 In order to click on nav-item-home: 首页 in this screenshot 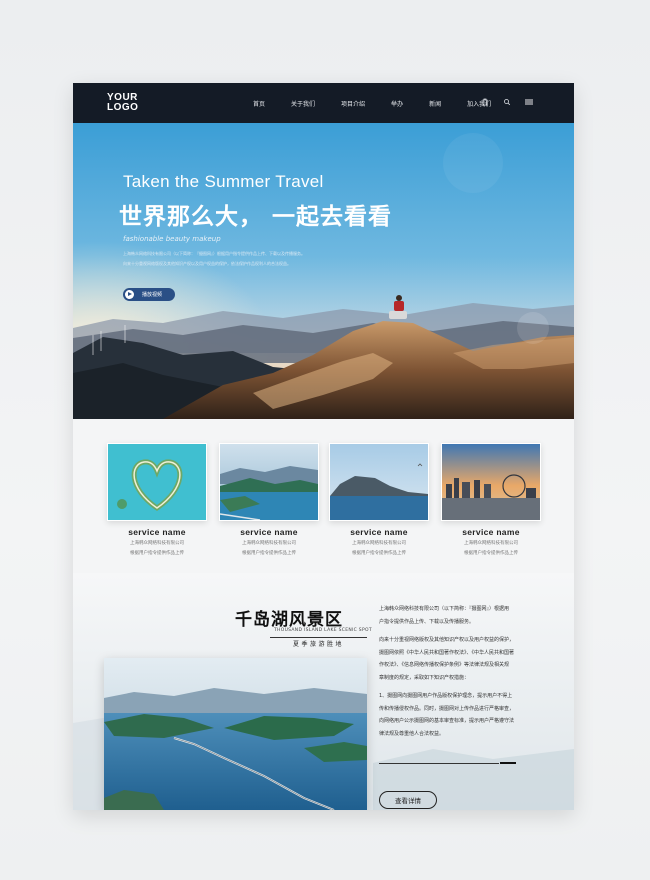, I will do `click(259, 103)`.